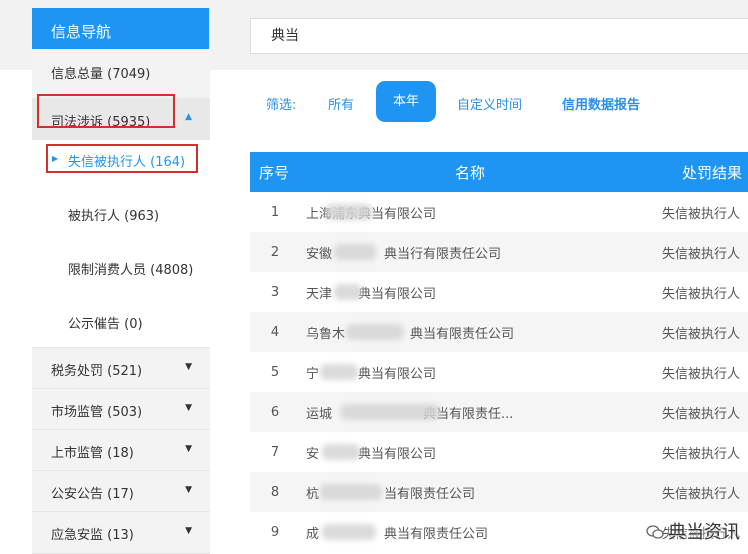 Image resolution: width=748 pixels, height=554 pixels. I want to click on watermark-text: 典当资讯, so click(704, 532).